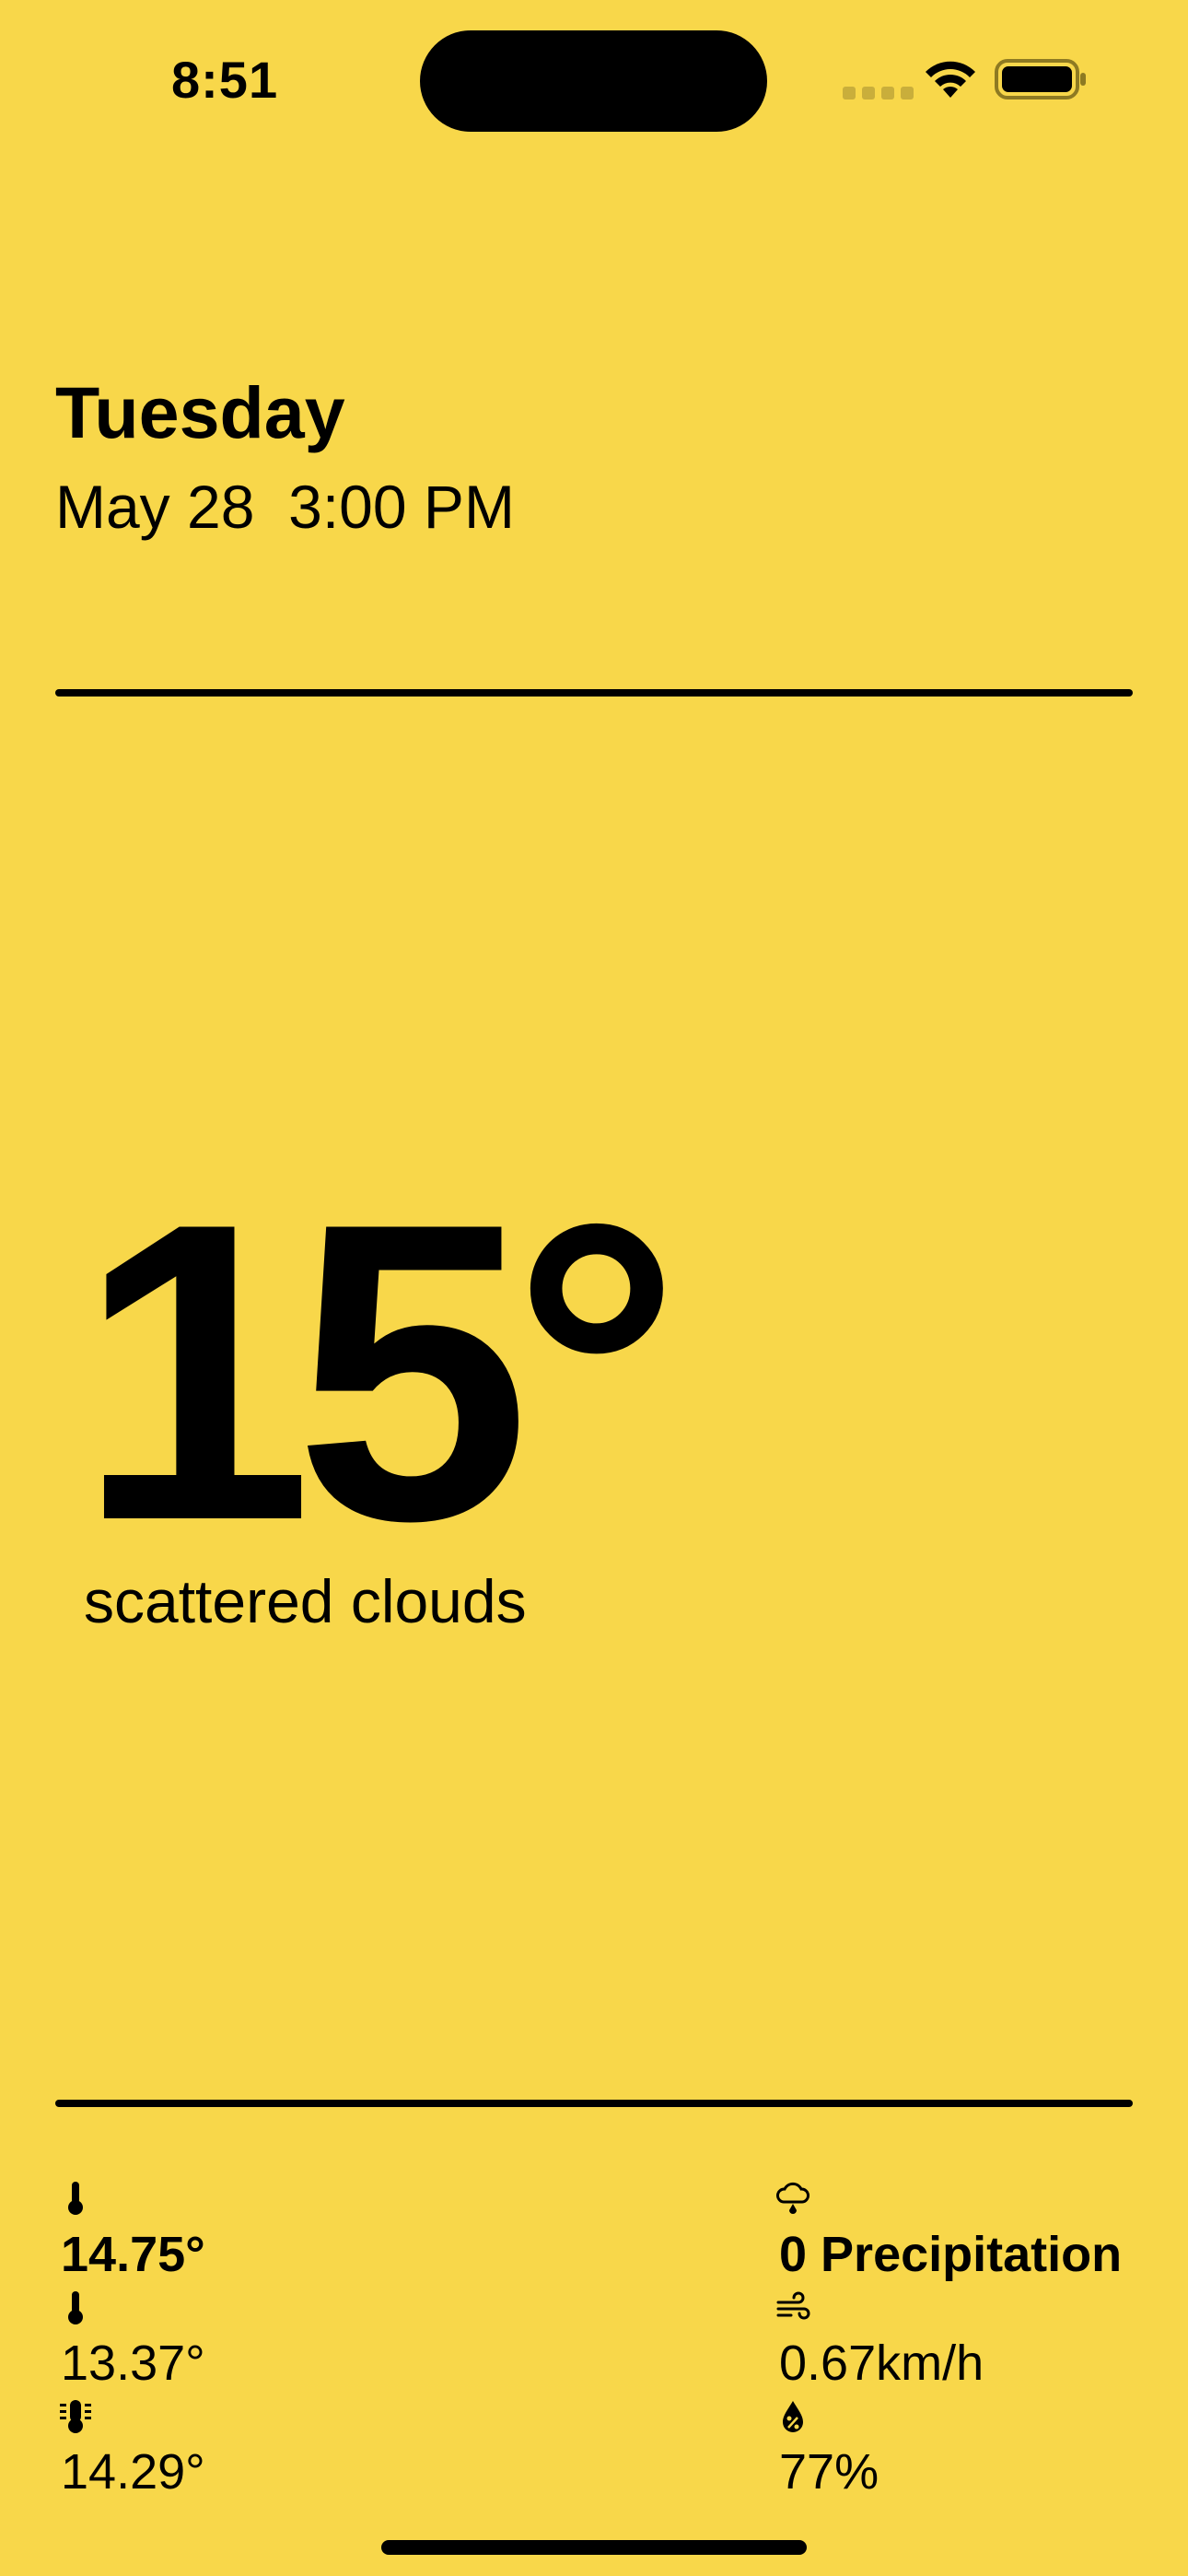 This screenshot has width=1188, height=2576. I want to click on precipitation-value: 0 Precipitation, so click(951, 2254).